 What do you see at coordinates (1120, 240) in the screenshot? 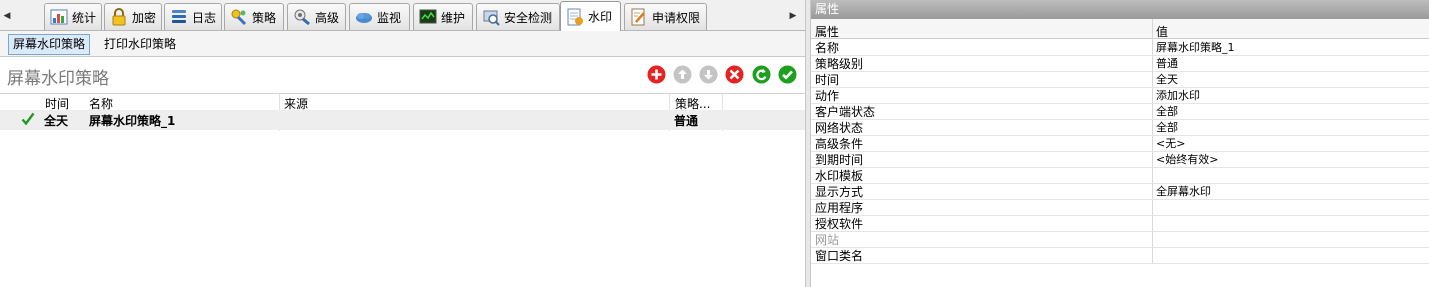
I see `property-row: 网站` at bounding box center [1120, 240].